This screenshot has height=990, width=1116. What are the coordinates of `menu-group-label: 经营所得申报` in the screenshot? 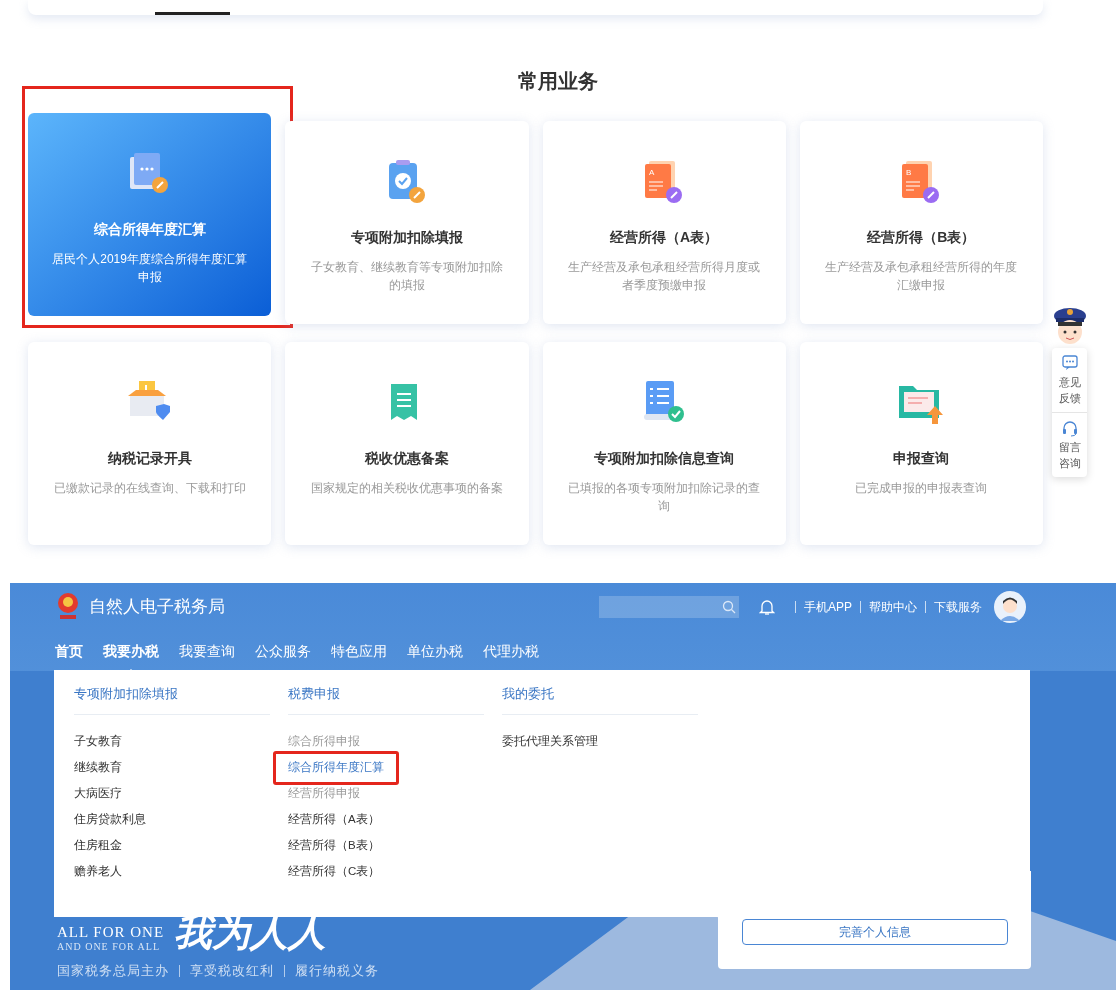 It's located at (324, 793).